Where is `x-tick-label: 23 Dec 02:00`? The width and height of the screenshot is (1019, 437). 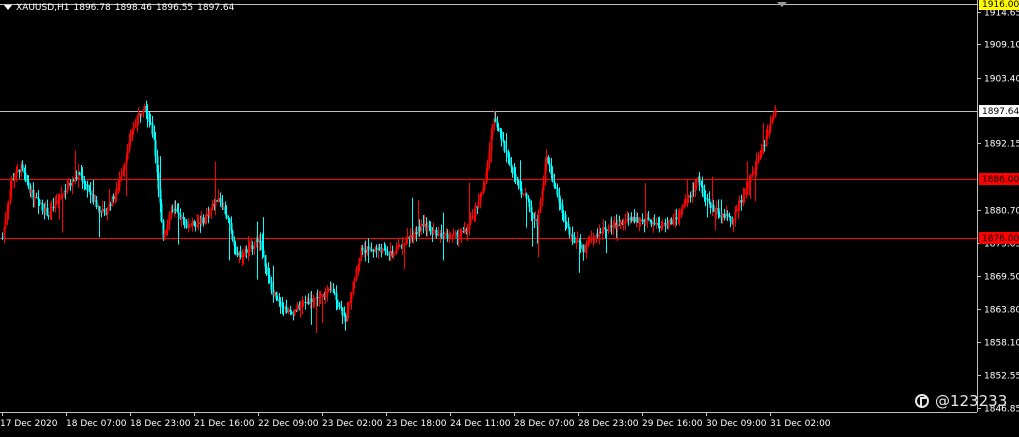
x-tick-label: 23 Dec 02:00 is located at coordinates (352, 424).